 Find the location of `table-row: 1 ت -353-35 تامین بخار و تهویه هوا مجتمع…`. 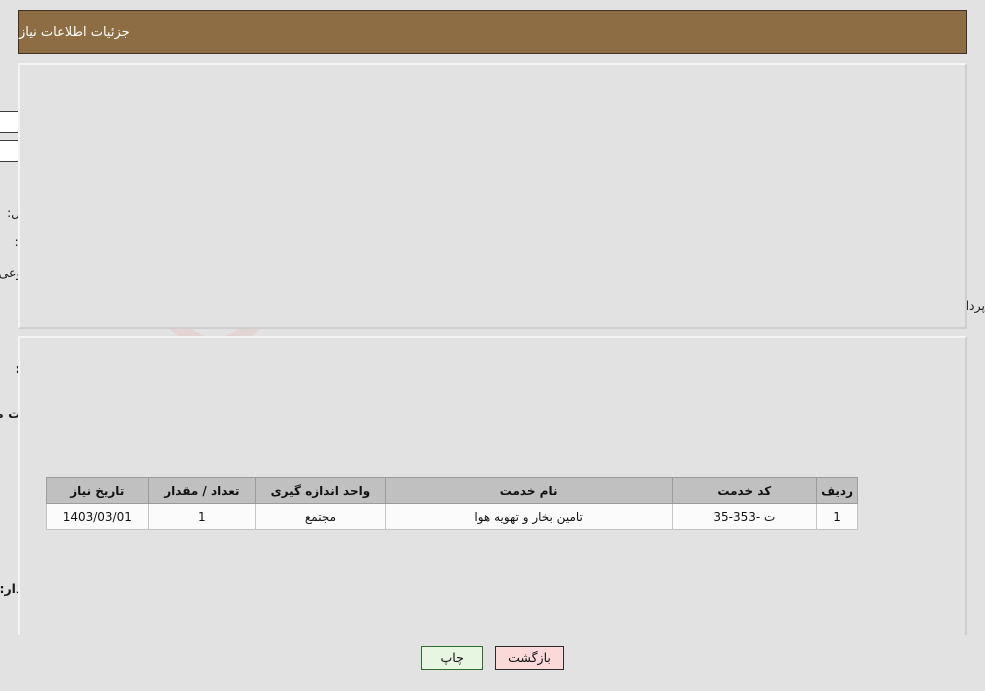

table-row: 1 ت -353-35 تامین بخار و تهویه هوا مجتمع… is located at coordinates (452, 516).